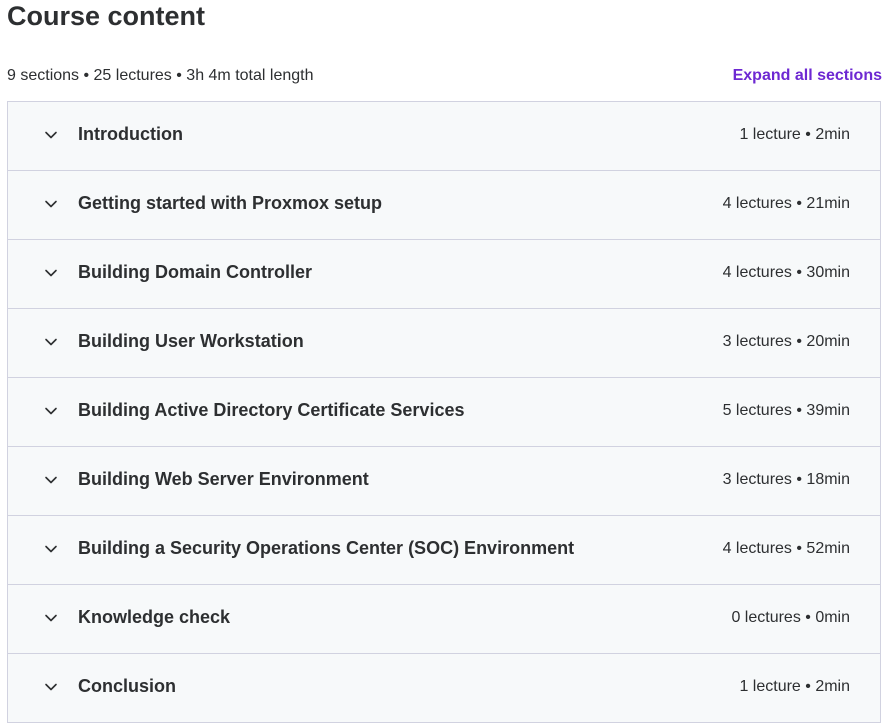 The image size is (884, 726). What do you see at coordinates (230, 203) in the screenshot?
I see `section-title: Getting started with Proxmox setup` at bounding box center [230, 203].